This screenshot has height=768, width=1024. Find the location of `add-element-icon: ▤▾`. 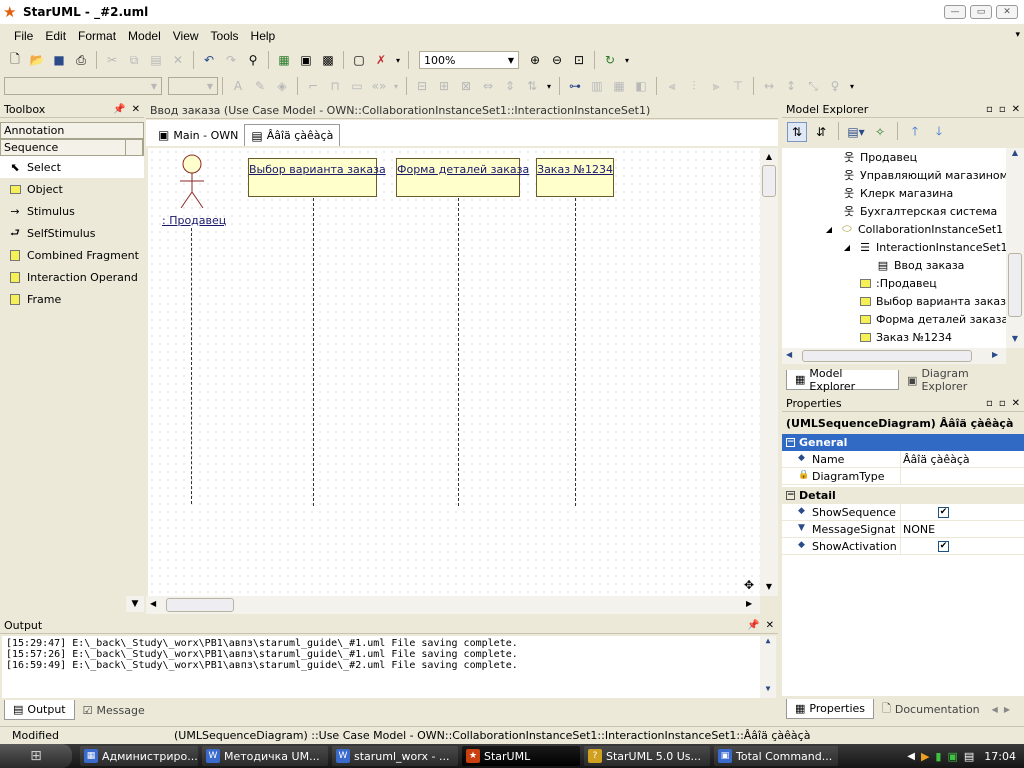

add-element-icon: ▤▾ is located at coordinates (856, 132).